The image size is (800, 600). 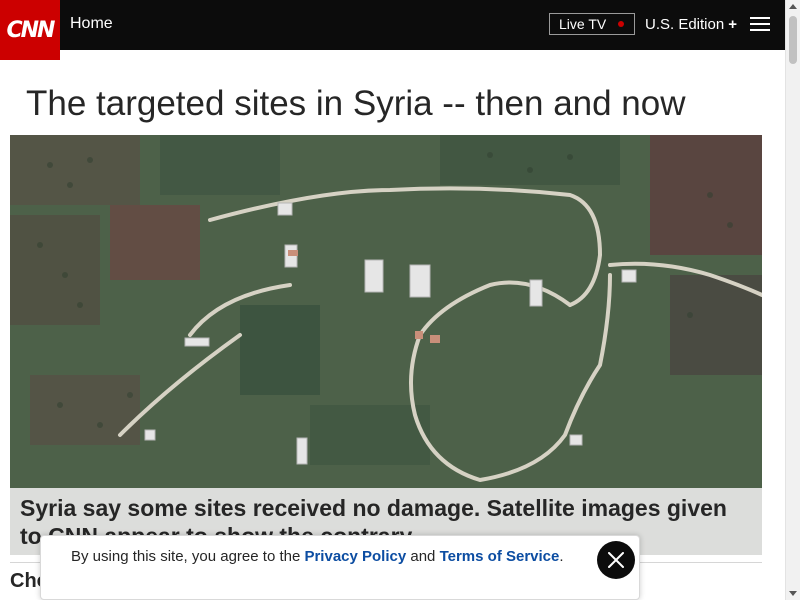 What do you see at coordinates (583, 24) in the screenshot?
I see `live-tv-label: Live TV` at bounding box center [583, 24].